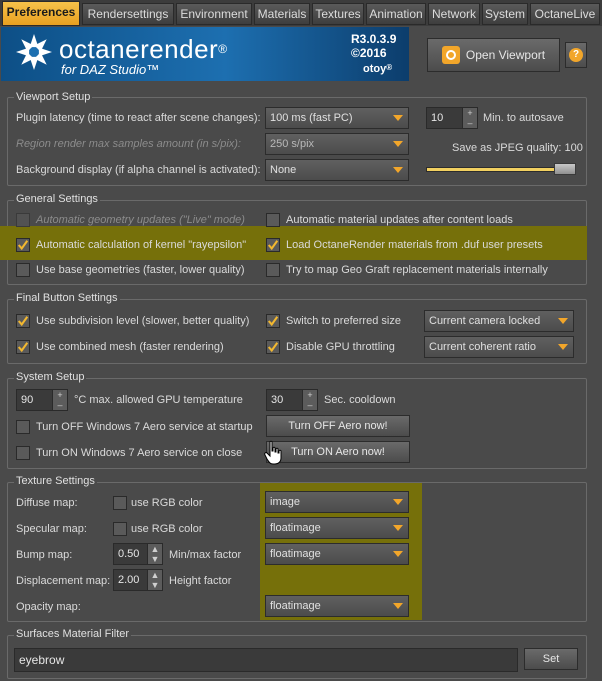 This screenshot has width=602, height=681. What do you see at coordinates (396, 14) in the screenshot?
I see `tab-animation: Animation` at bounding box center [396, 14].